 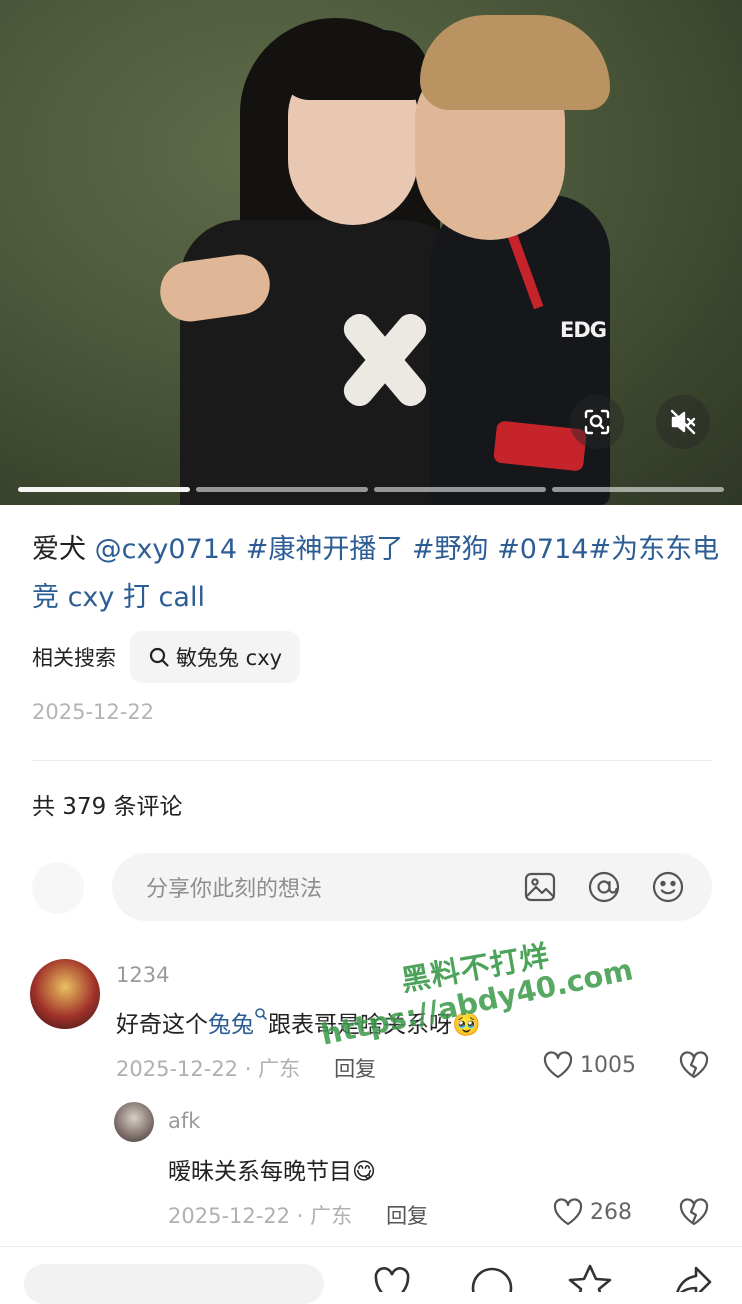 I want to click on related-search-chip: 敏兔兔 cxy, so click(x=215, y=657).